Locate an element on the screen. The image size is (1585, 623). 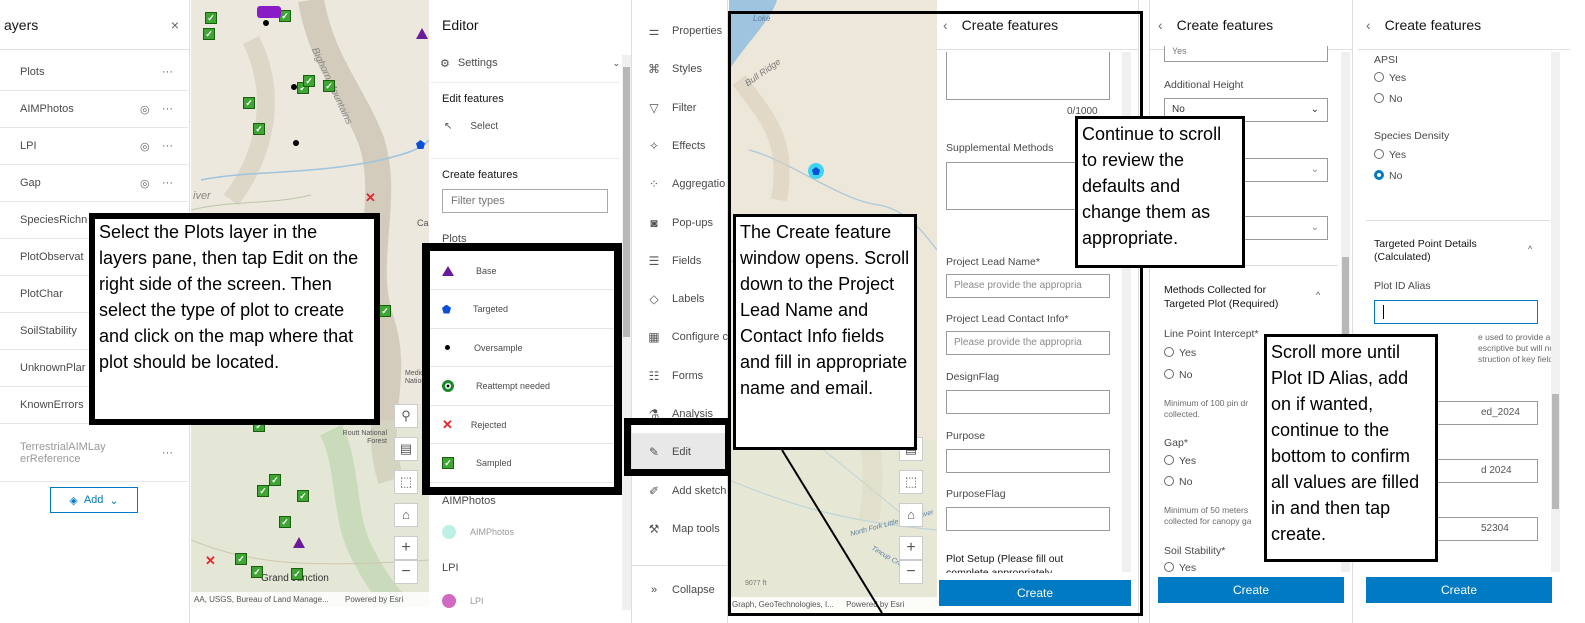
home-icon: ⌂ is located at coordinates (406, 515).